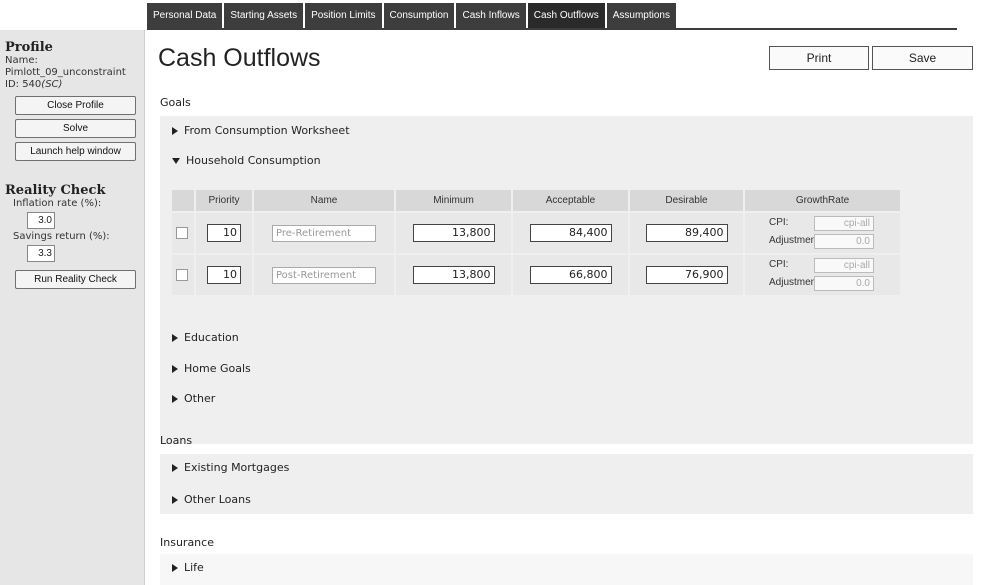 Image resolution: width=986 pixels, height=585 pixels. I want to click on inflation-input: 3.0, so click(41, 220).